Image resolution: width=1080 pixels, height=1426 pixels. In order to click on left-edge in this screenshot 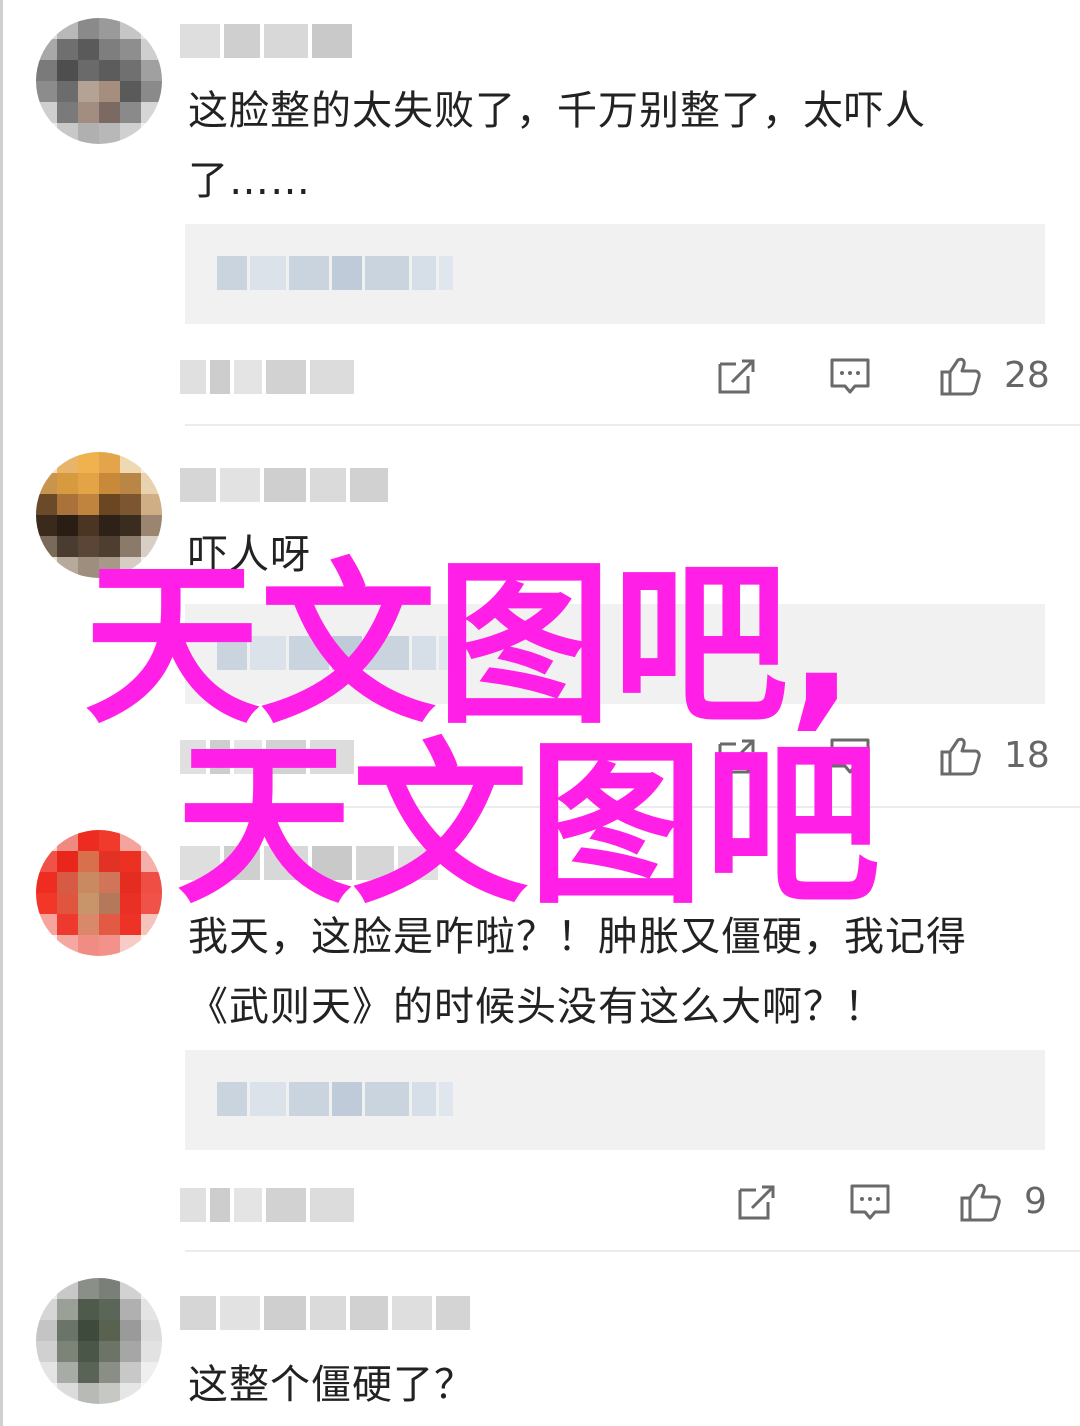, I will do `click(1, 713)`.